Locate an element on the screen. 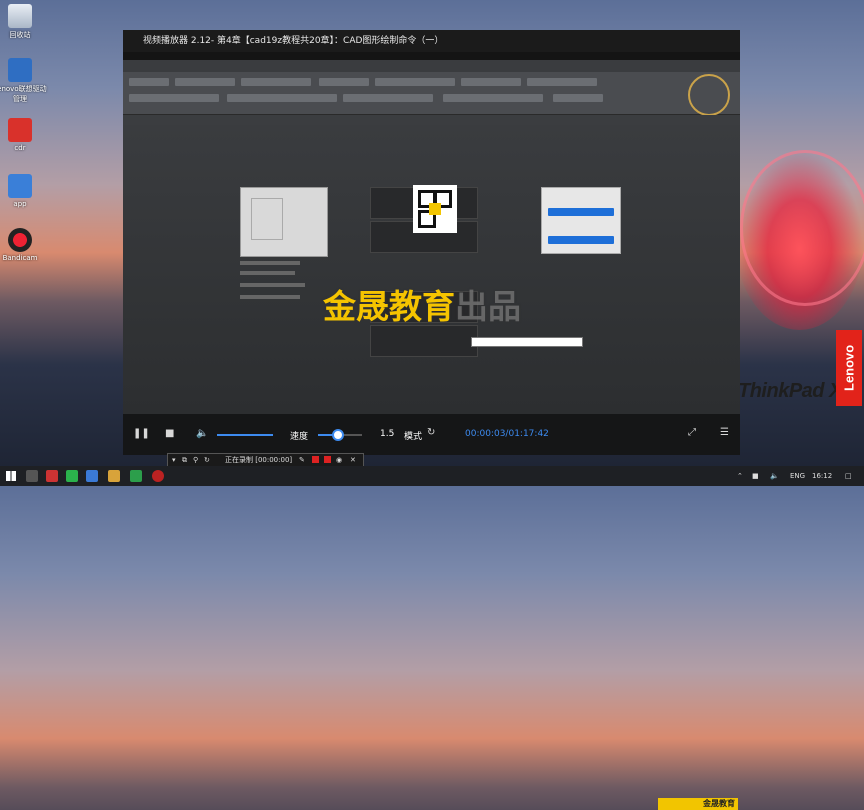  file-path-tooltip is located at coordinates (527, 342).